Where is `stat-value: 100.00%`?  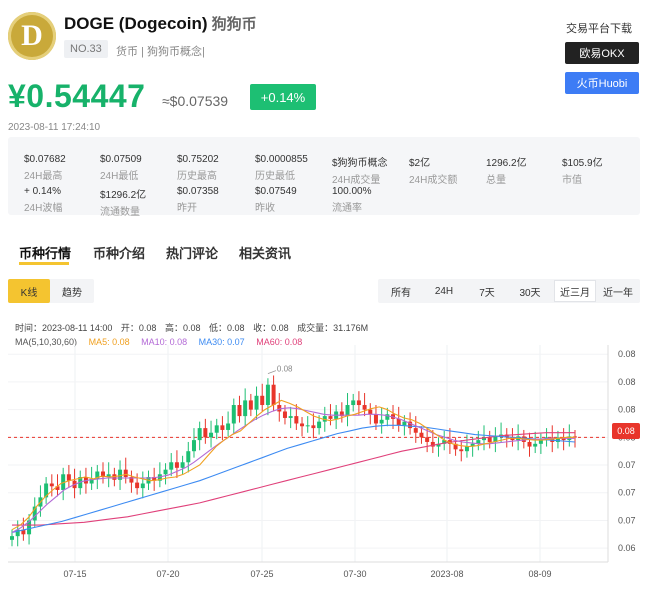
stat-value: 100.00% is located at coordinates (352, 191).